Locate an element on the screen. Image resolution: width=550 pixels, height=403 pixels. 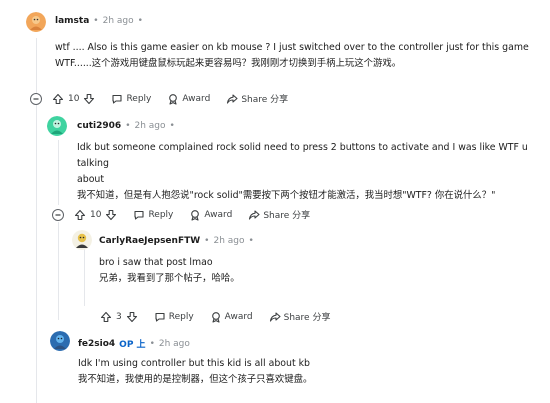
comment-actions: 3 Reply Award Share 分享 is located at coordinates (215, 316).